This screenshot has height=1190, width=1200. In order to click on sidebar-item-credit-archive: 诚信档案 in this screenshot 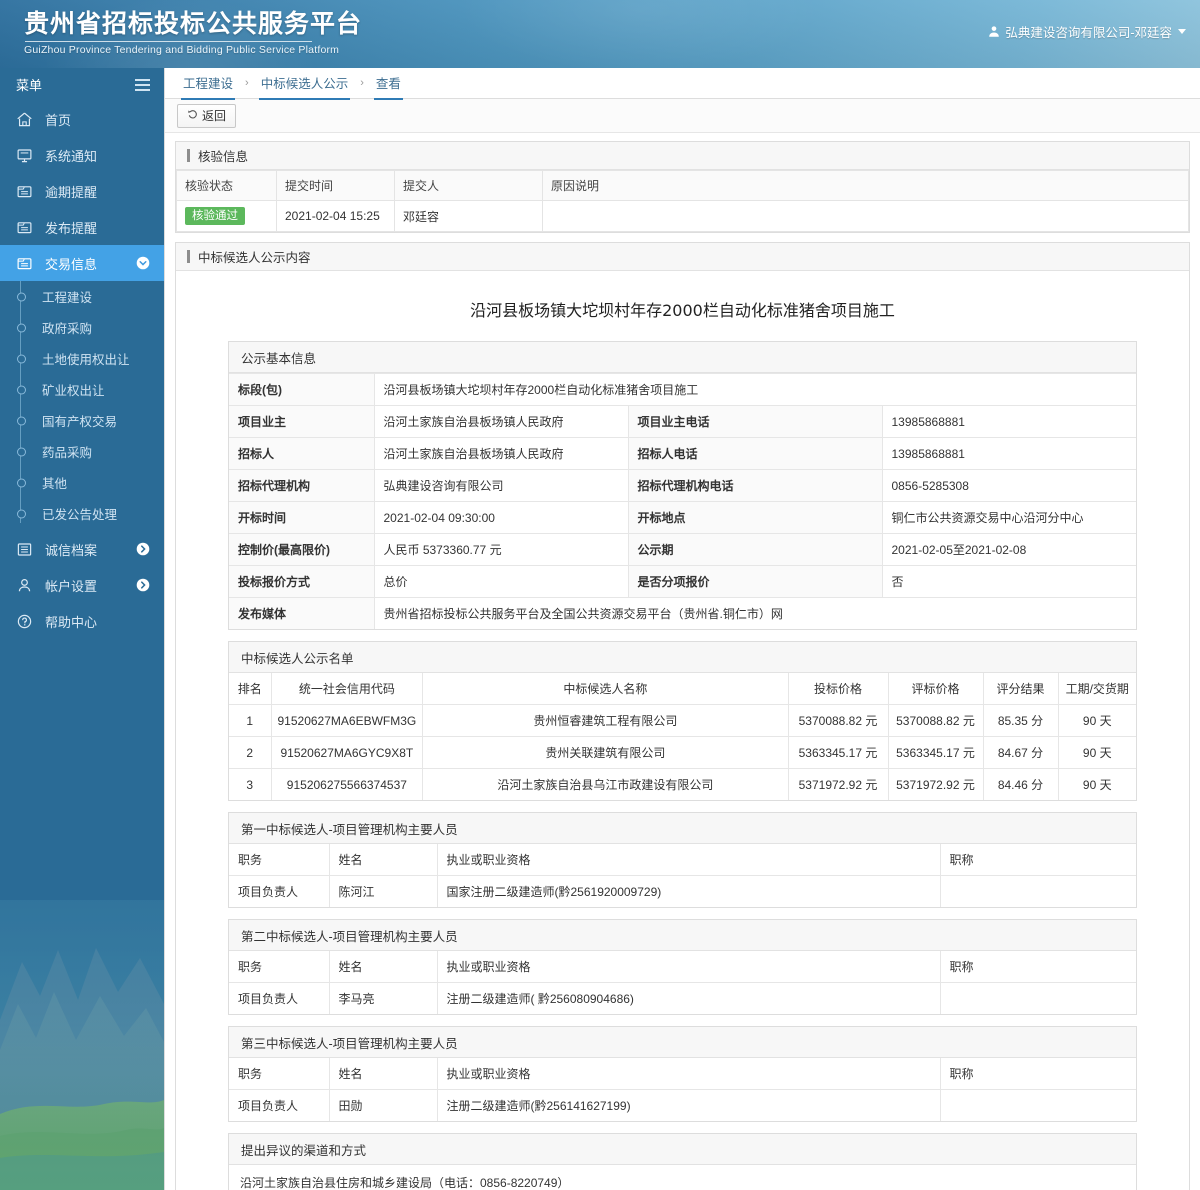, I will do `click(82, 549)`.